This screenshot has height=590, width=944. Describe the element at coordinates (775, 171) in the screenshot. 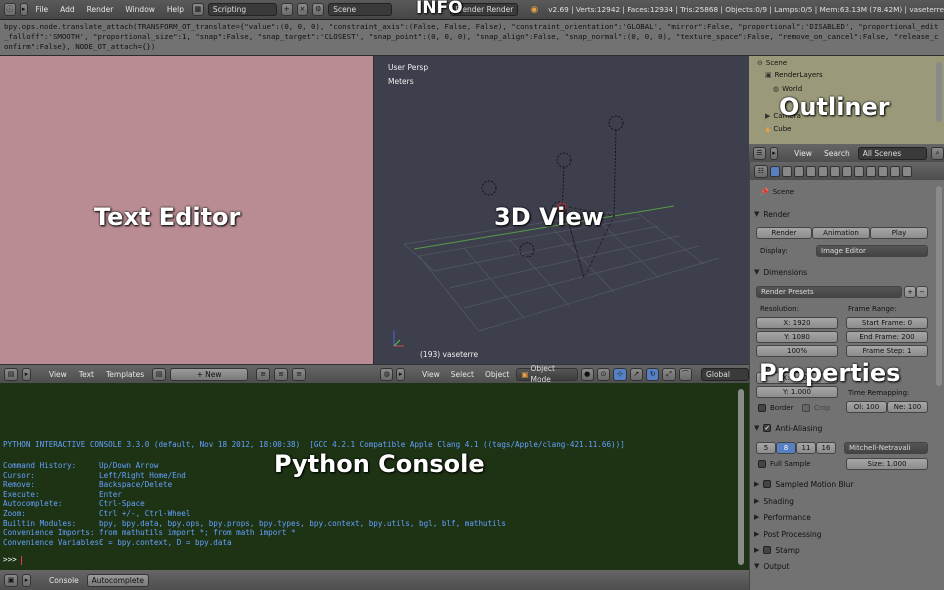

I see `render-tab-icon` at that location.